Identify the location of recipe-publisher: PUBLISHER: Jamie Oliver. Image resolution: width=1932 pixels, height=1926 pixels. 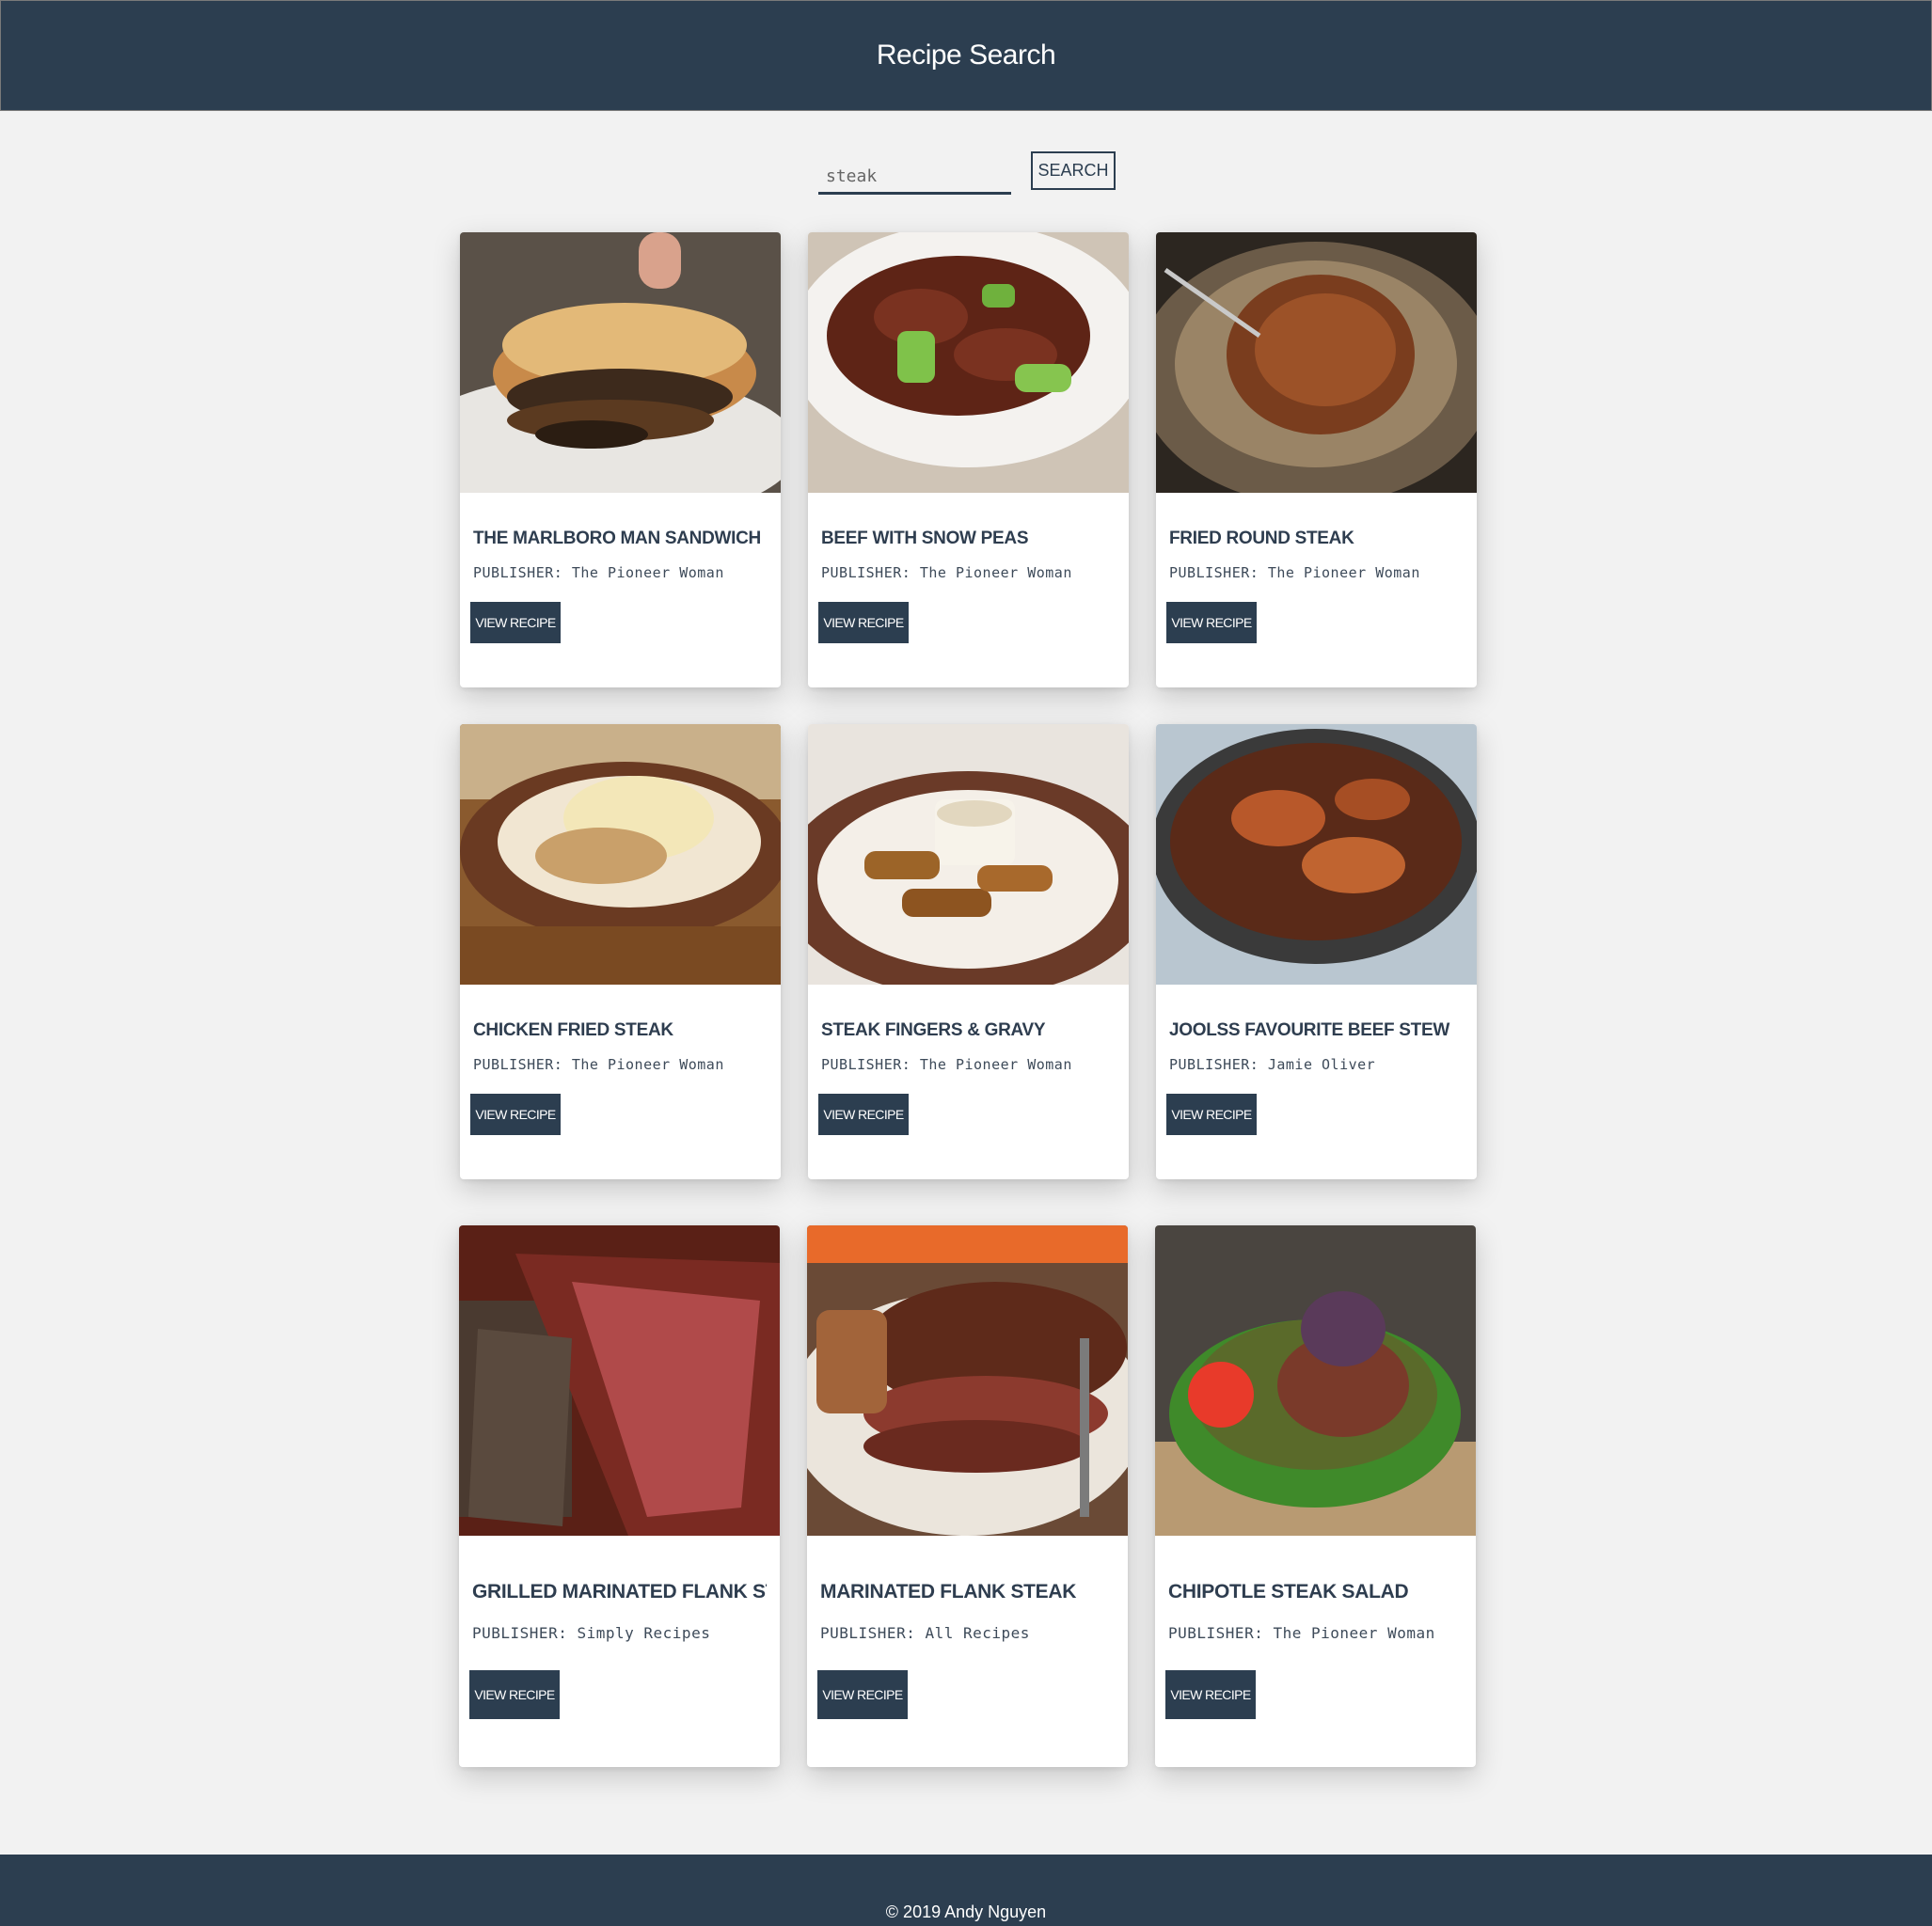
(1316, 1064).